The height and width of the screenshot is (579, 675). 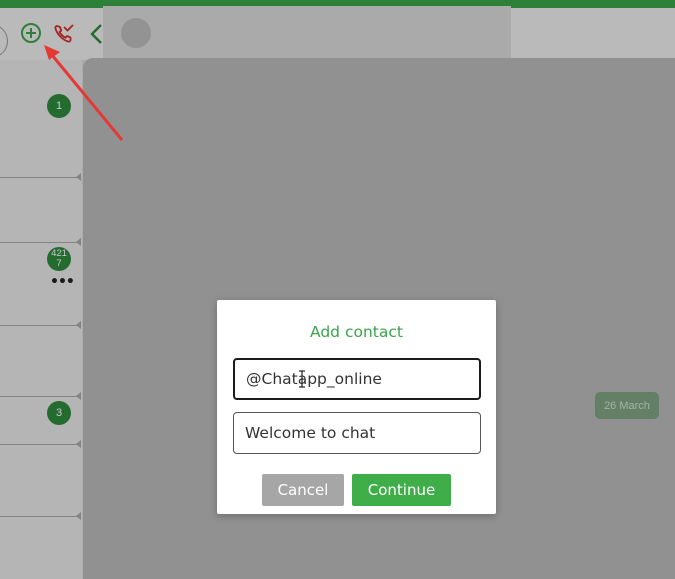 I want to click on continue-button: Continue, so click(x=401, y=490).